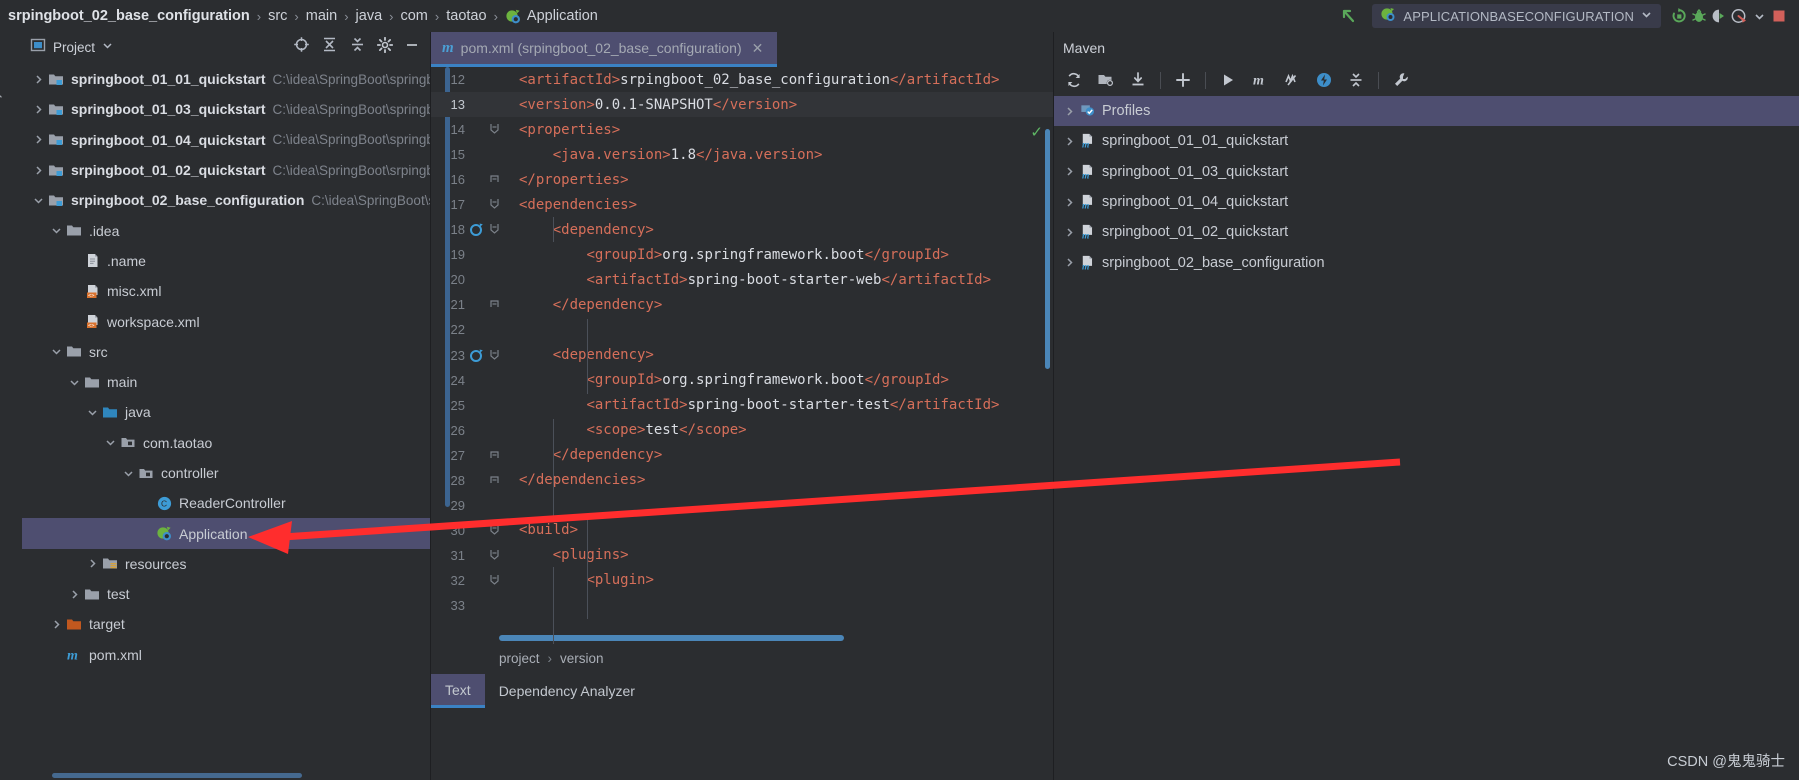 This screenshot has height=780, width=1799. Describe the element at coordinates (413, 16) in the screenshot. I see `breadcrumb-item-com: com` at that location.